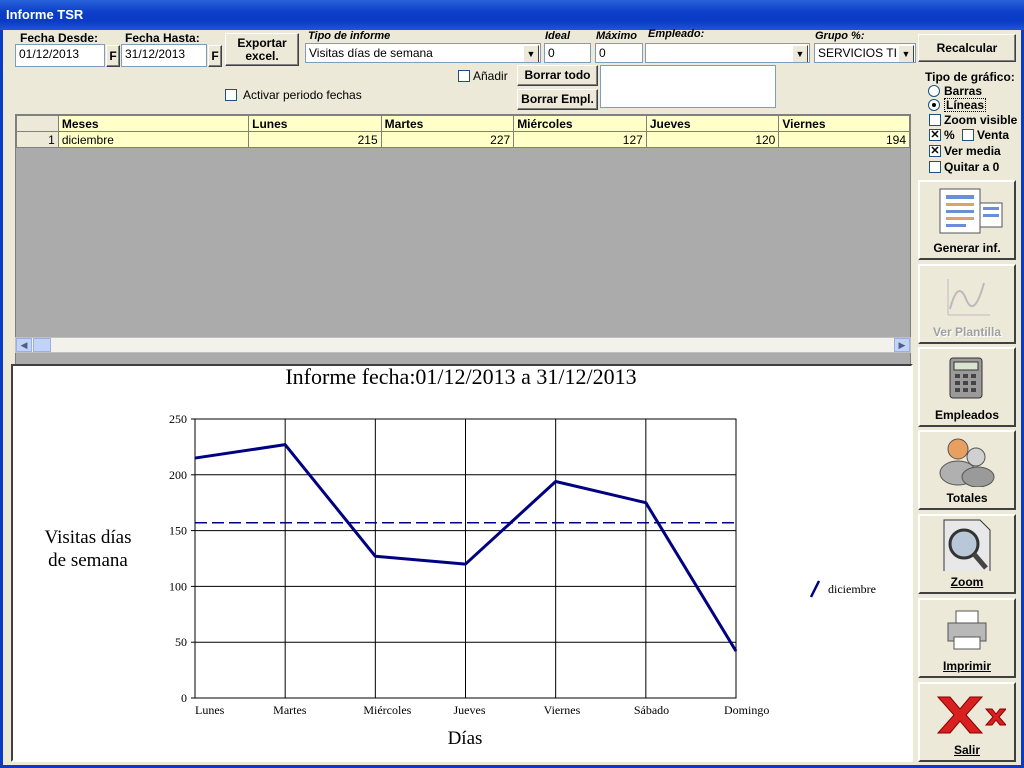 The width and height of the screenshot is (1024, 768). What do you see at coordinates (852, 589) in the screenshot?
I see `legend-label: diciembre` at bounding box center [852, 589].